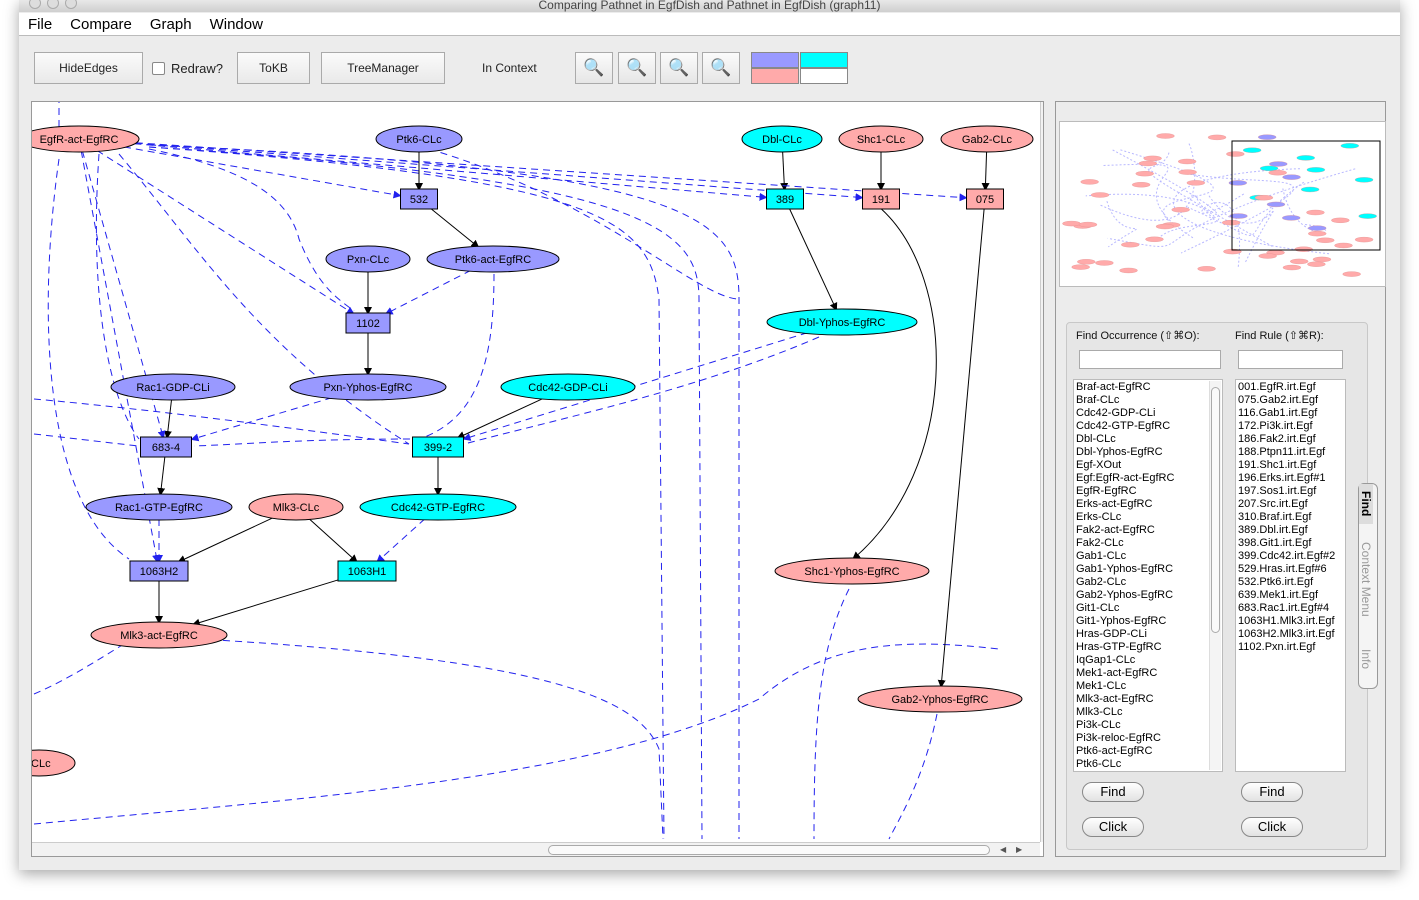 This screenshot has height=900, width=1419. I want to click on rule-item: 116.Gab1.irt.Egf, so click(1290, 413).